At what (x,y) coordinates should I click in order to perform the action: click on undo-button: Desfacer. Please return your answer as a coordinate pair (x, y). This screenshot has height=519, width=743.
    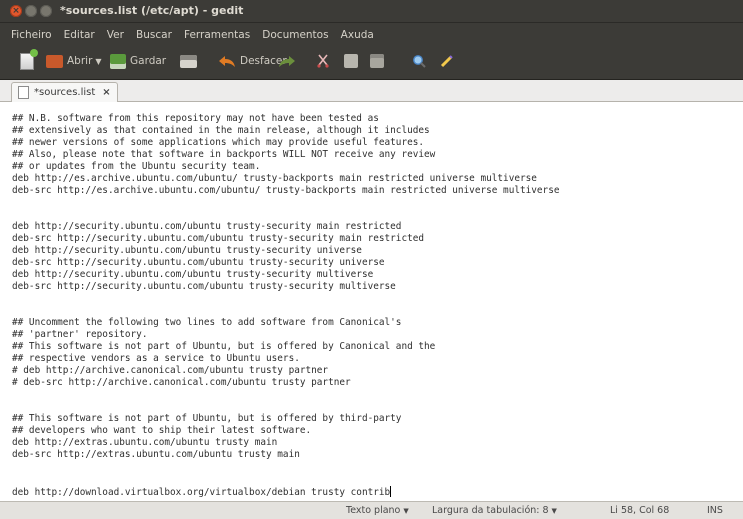
    Looking at the image, I should click on (252, 61).